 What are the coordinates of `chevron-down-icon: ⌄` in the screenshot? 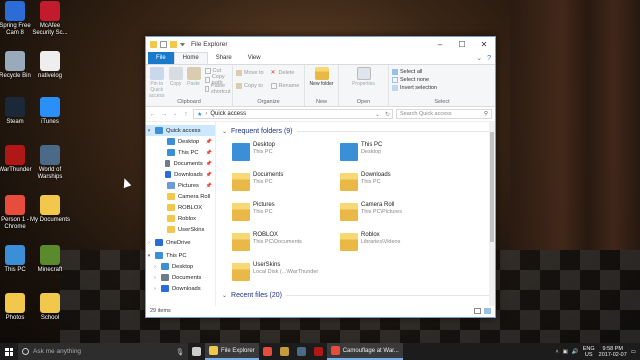 It's located at (479, 58).